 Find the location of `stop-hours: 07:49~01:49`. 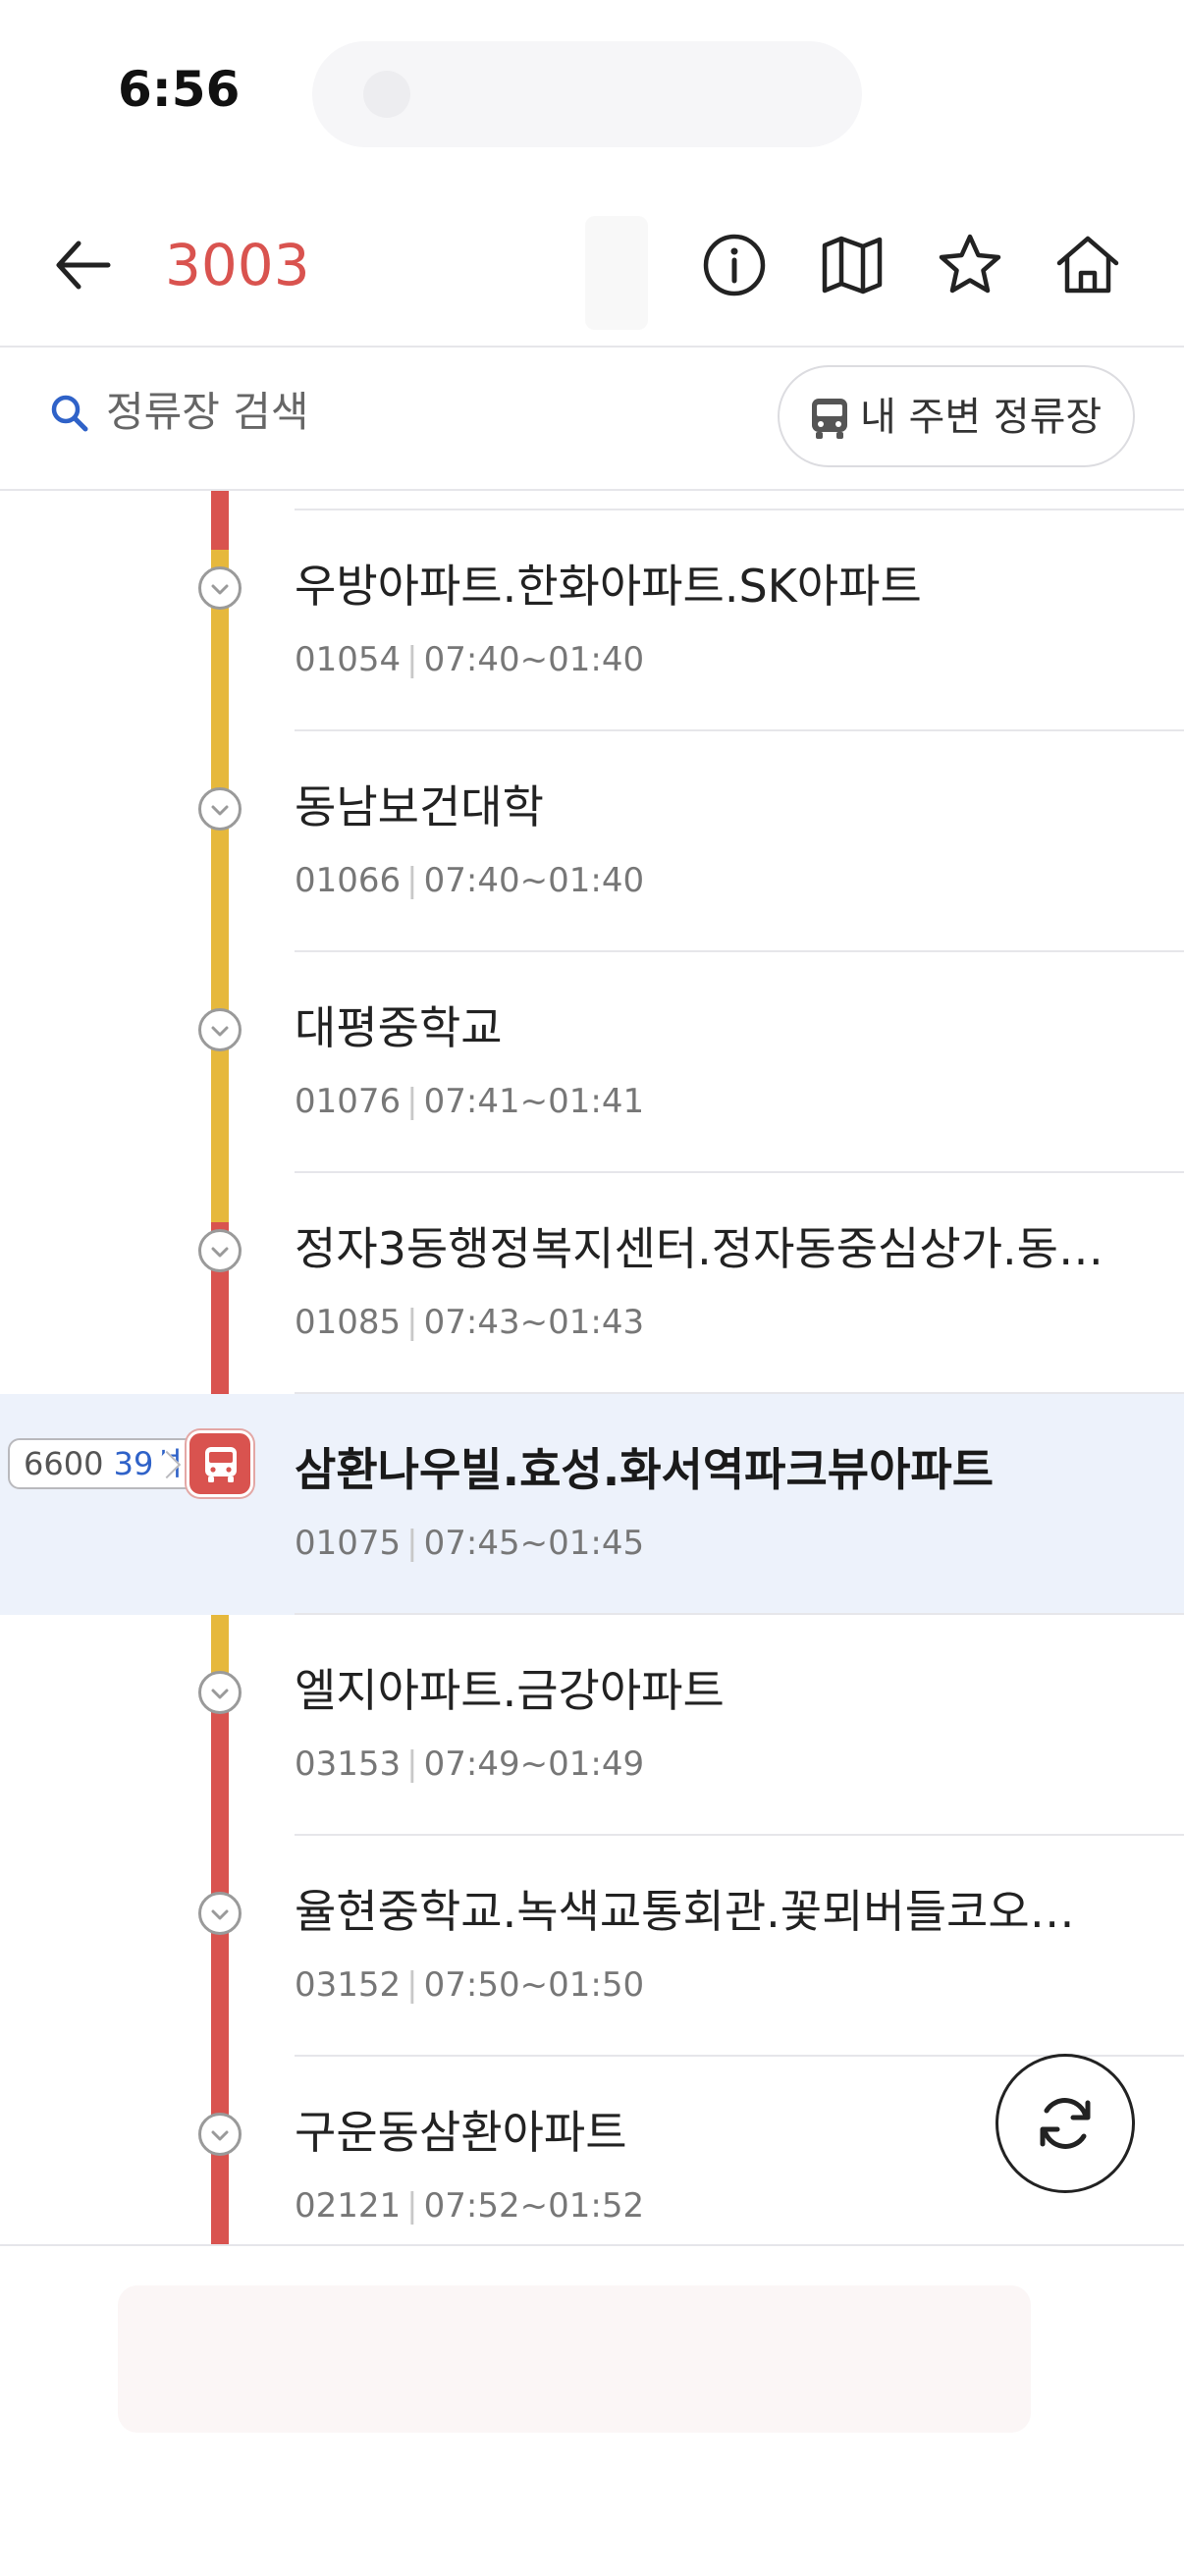

stop-hours: 07:49~01:49 is located at coordinates (534, 1764).